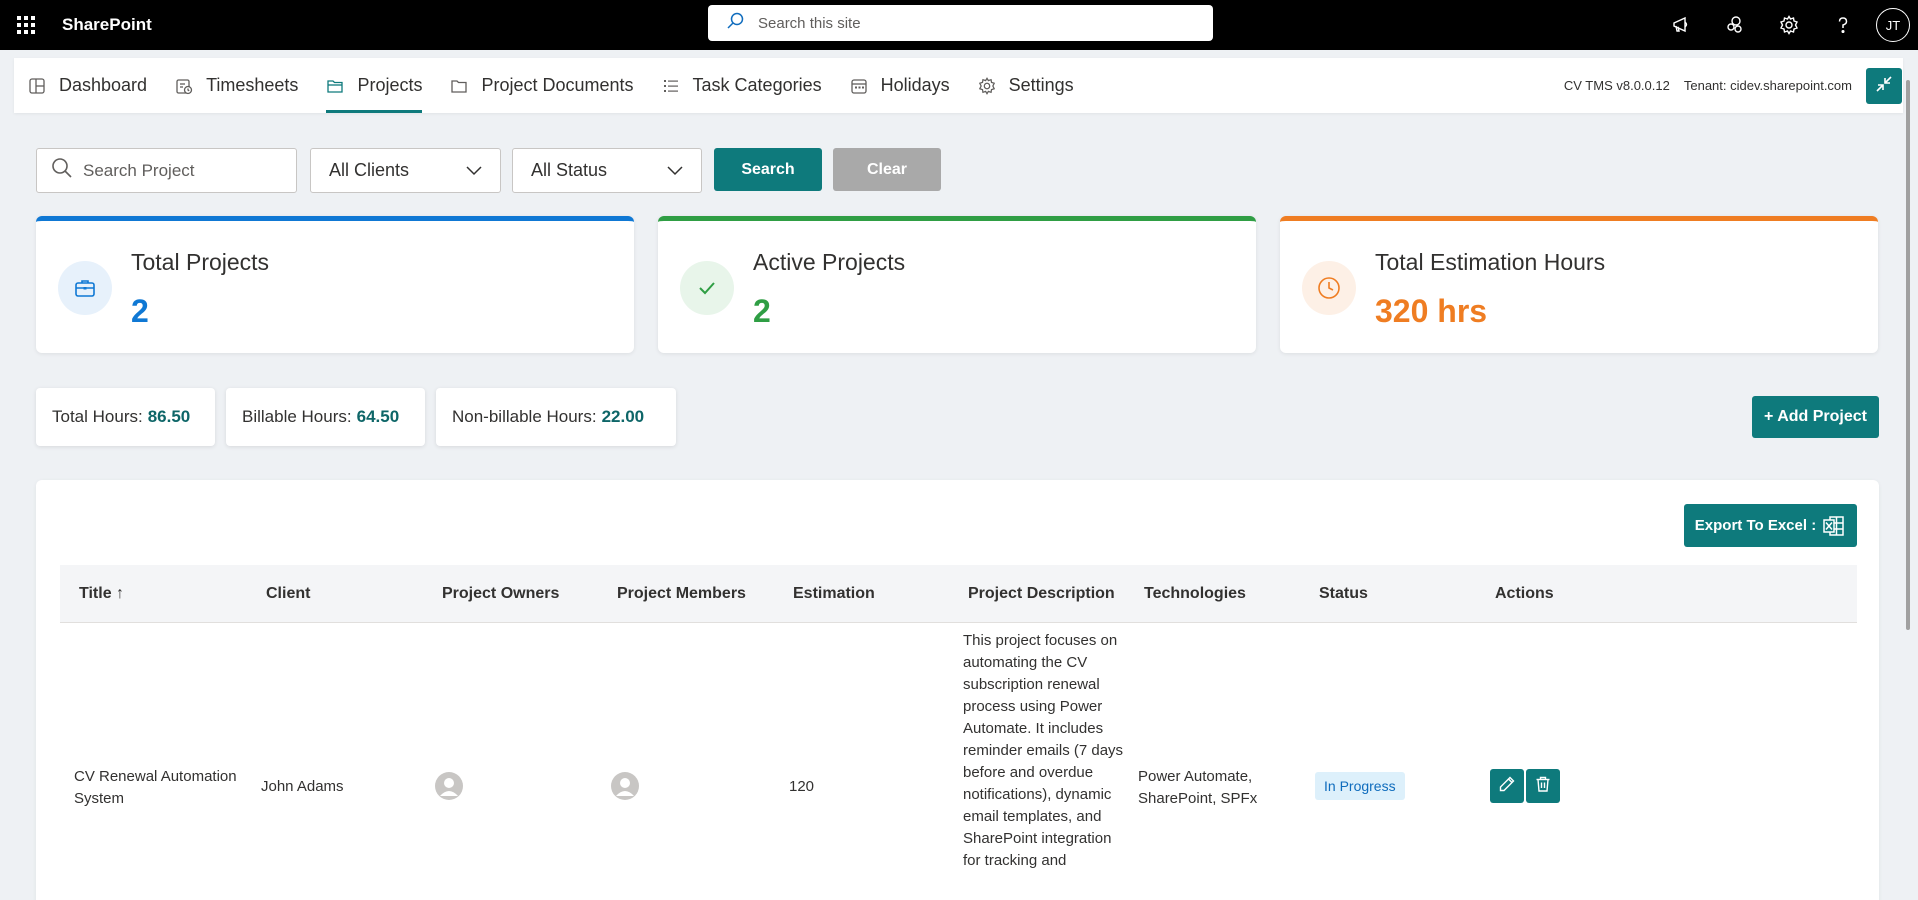 This screenshot has width=1918, height=900. I want to click on column-status: Status, so click(1343, 594).